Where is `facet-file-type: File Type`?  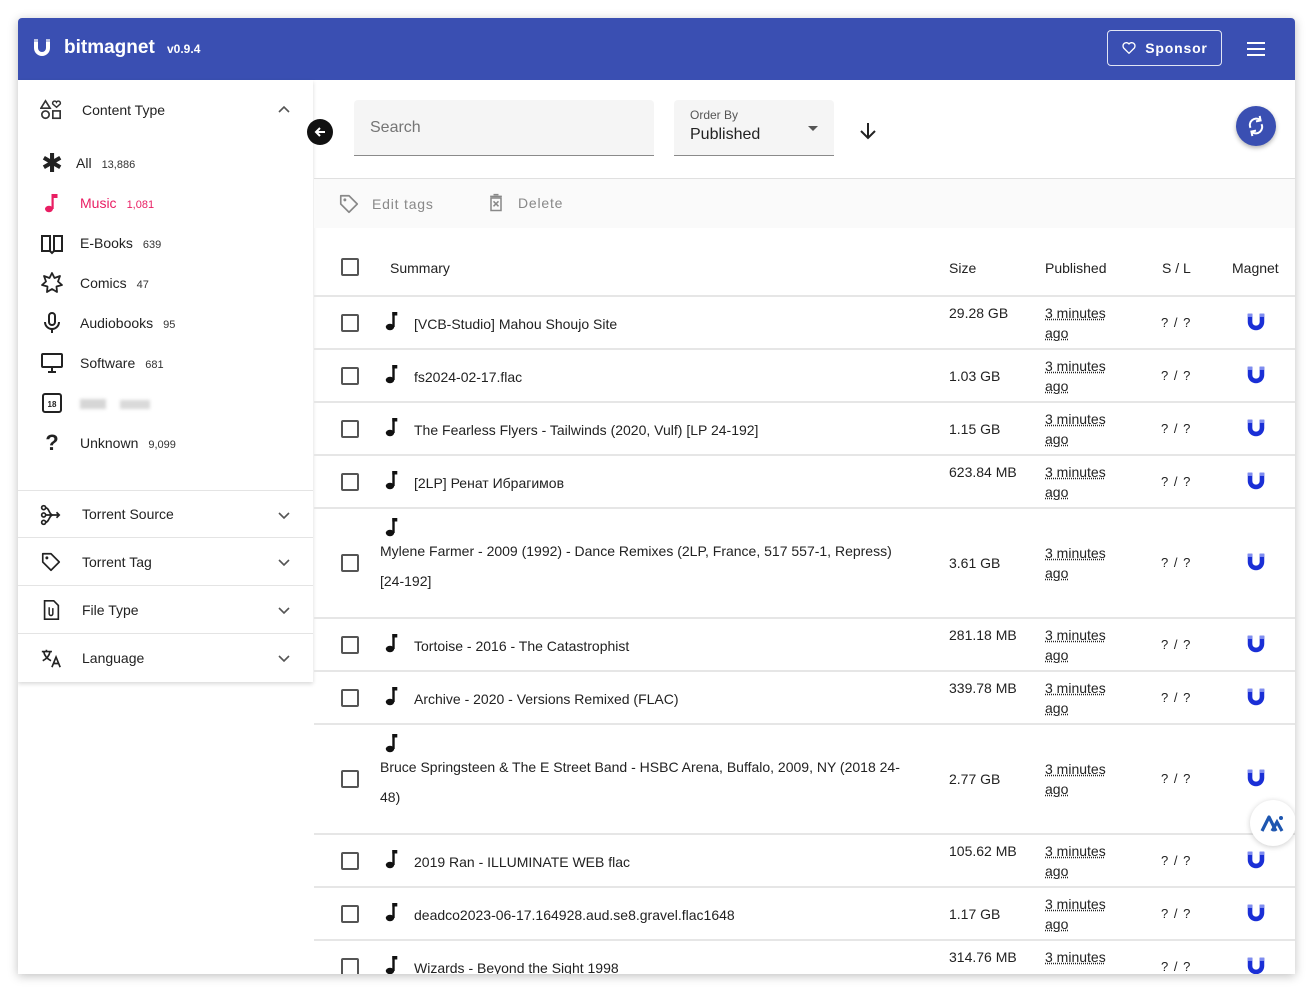 facet-file-type: File Type is located at coordinates (165, 610).